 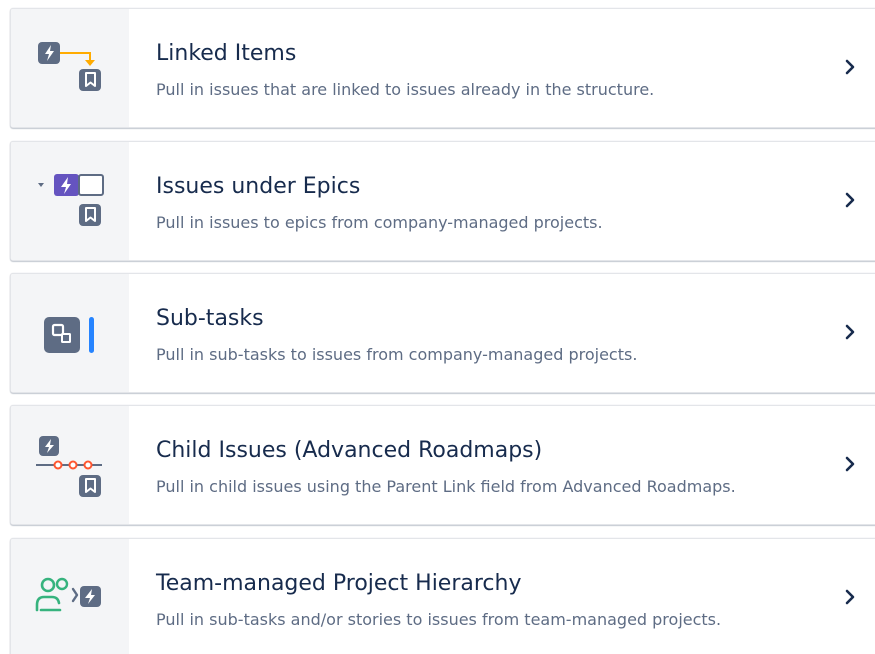 I want to click on option-title: Linked Items, so click(x=226, y=53).